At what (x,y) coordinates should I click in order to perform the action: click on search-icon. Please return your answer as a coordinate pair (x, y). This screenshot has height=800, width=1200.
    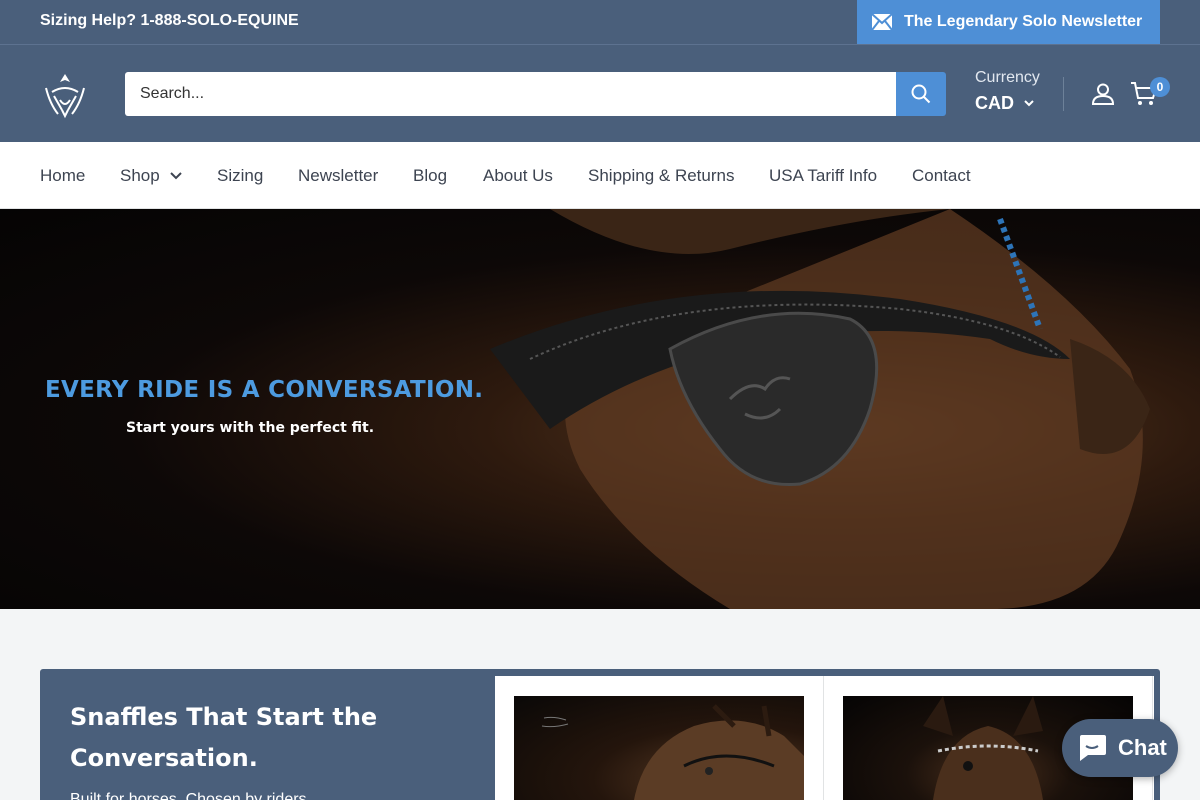
    Looking at the image, I should click on (921, 94).